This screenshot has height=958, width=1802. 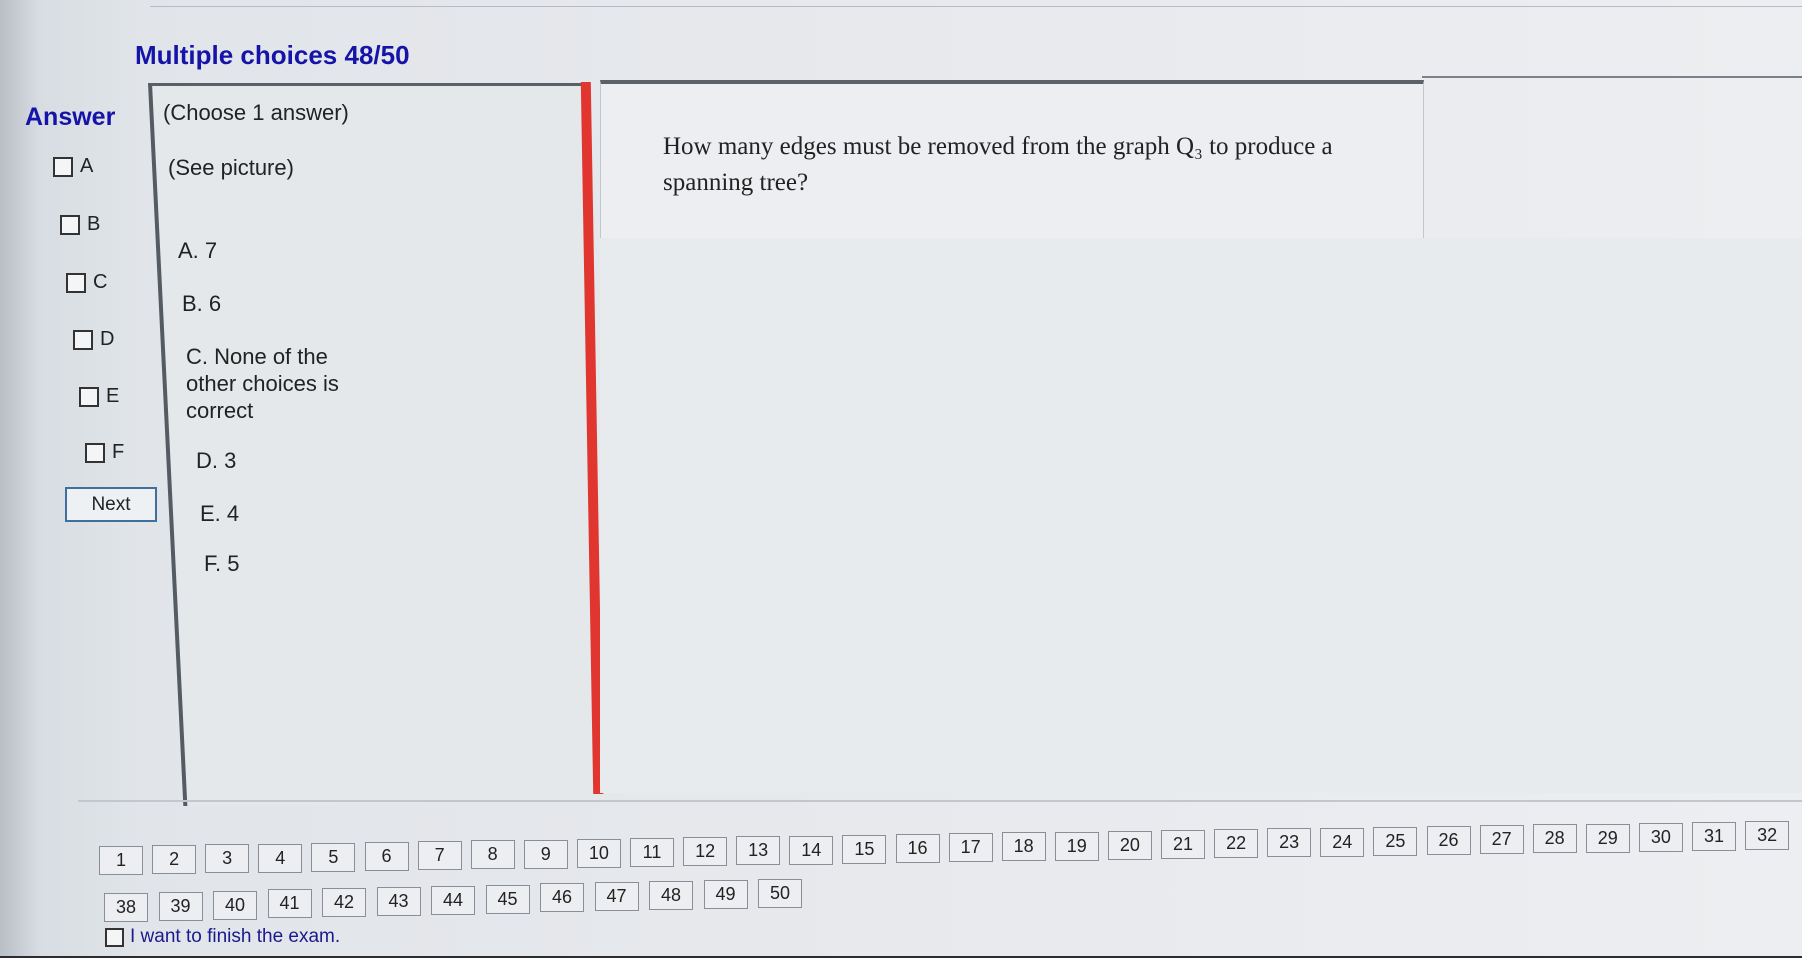 What do you see at coordinates (1023, 847) in the screenshot?
I see `question-nav-button: 18` at bounding box center [1023, 847].